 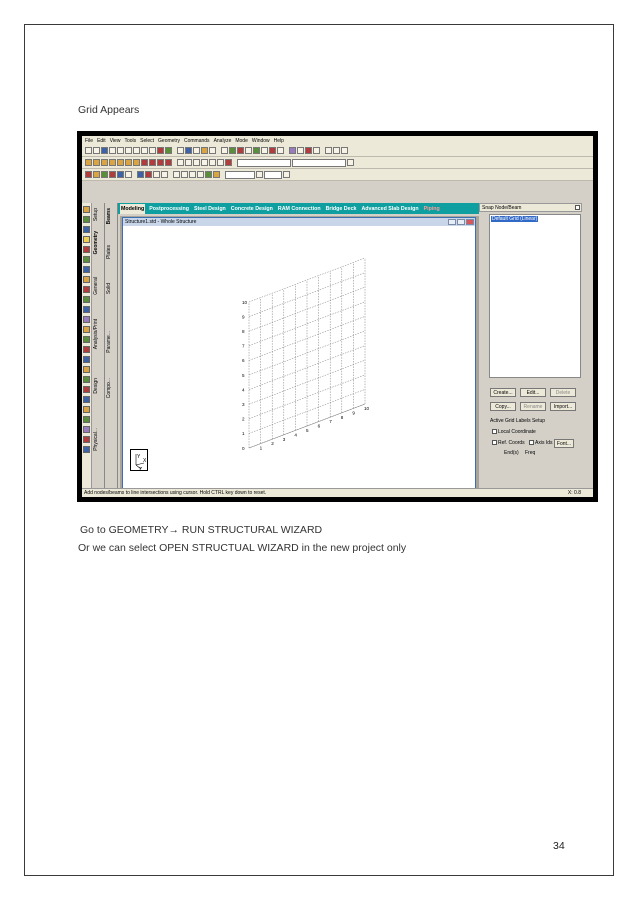 What do you see at coordinates (104, 162) in the screenshot?
I see `cube-3-icon` at bounding box center [104, 162].